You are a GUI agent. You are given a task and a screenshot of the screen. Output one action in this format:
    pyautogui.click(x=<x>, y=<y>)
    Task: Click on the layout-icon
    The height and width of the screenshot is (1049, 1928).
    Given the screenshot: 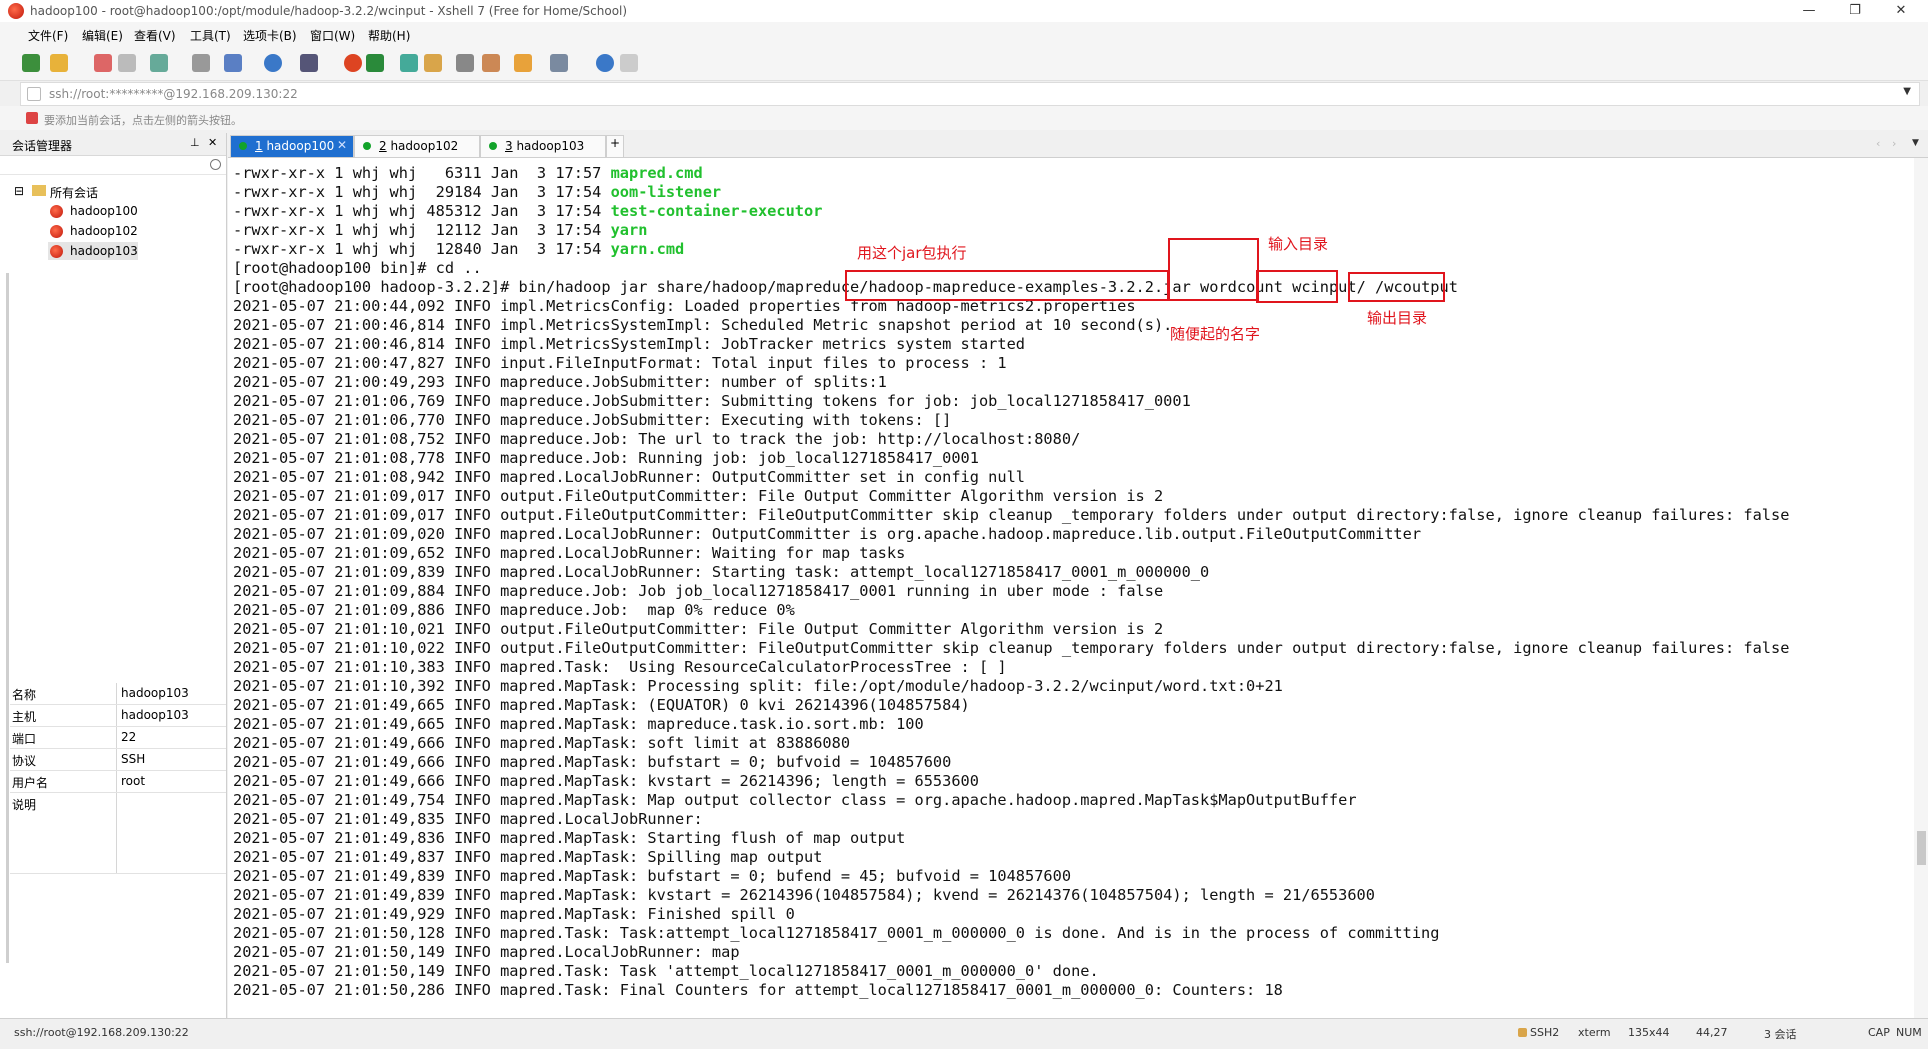 What is the action you would take?
    pyautogui.click(x=559, y=63)
    